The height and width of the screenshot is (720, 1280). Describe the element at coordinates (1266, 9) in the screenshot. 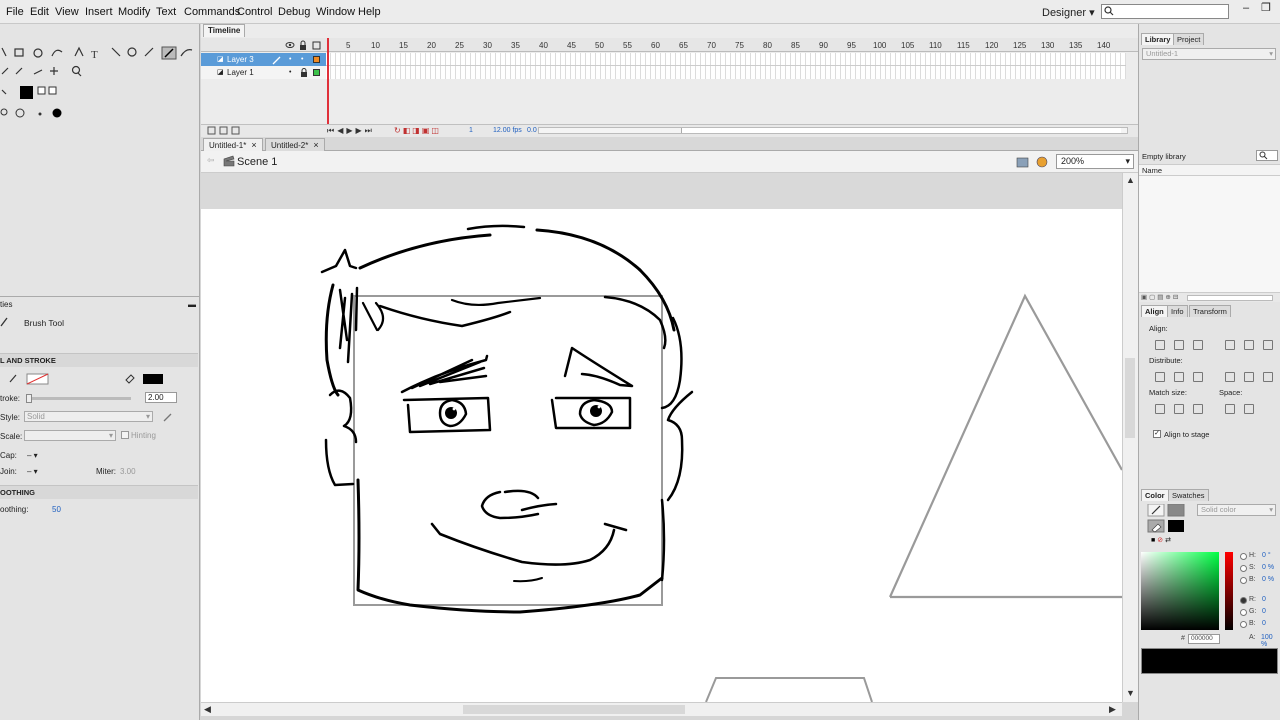

I see `maximize-button: ❐` at that location.